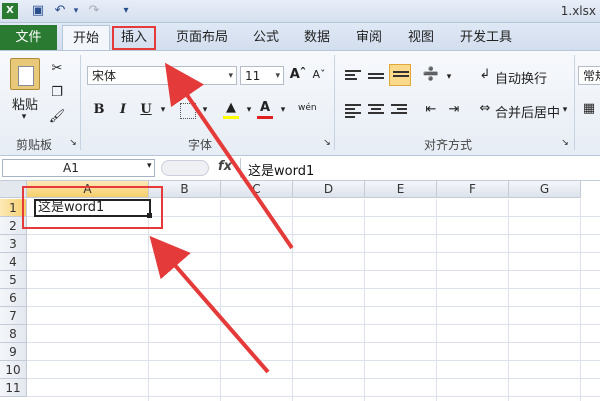 This screenshot has height=401, width=600. Describe the element at coordinates (265, 108) in the screenshot. I see `font-color-icon: A` at that location.